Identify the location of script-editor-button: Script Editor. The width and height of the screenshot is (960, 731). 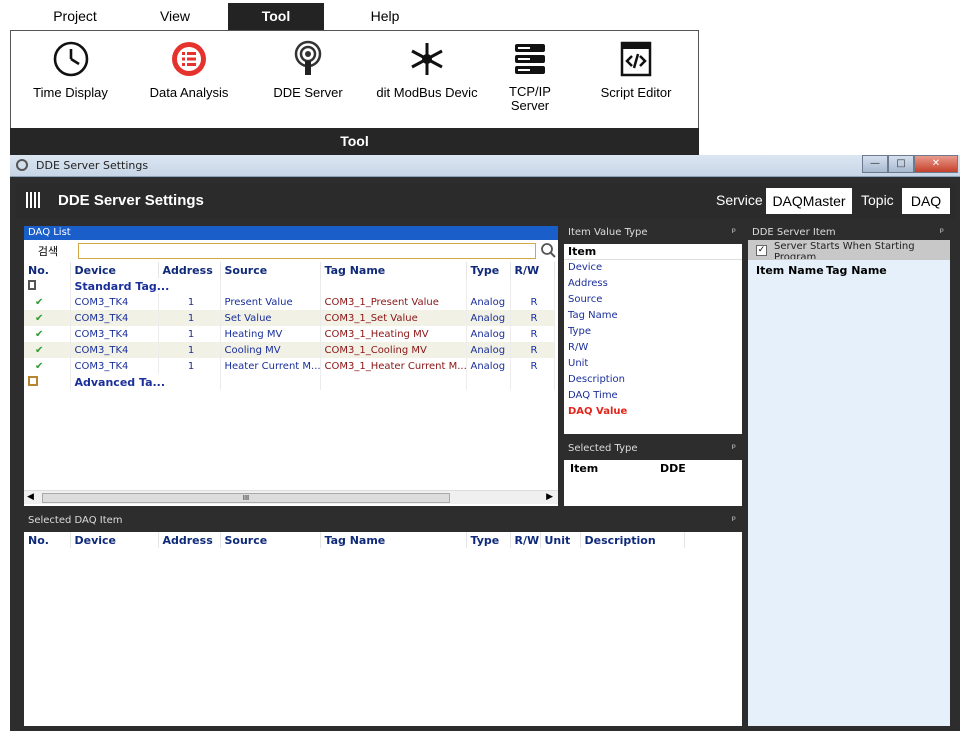
(636, 84).